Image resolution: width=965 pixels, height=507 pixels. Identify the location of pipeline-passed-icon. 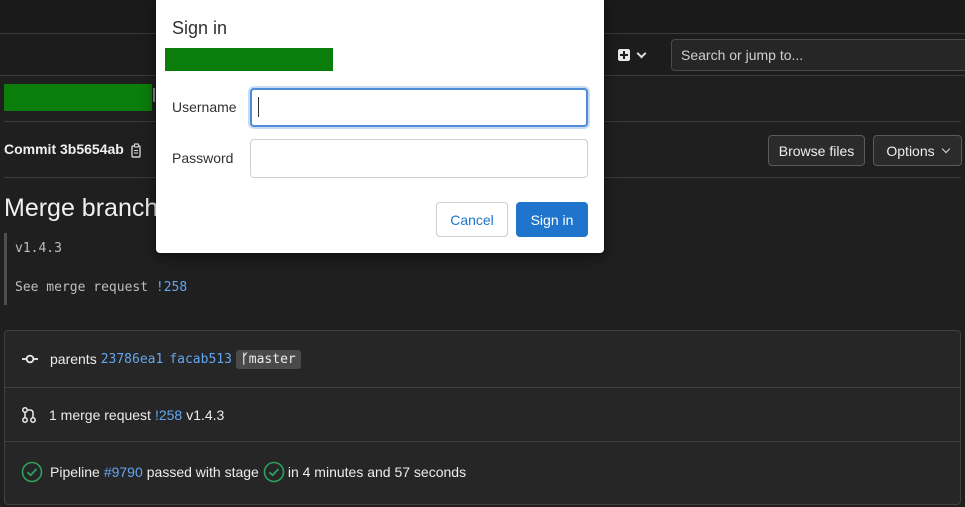
(32, 472).